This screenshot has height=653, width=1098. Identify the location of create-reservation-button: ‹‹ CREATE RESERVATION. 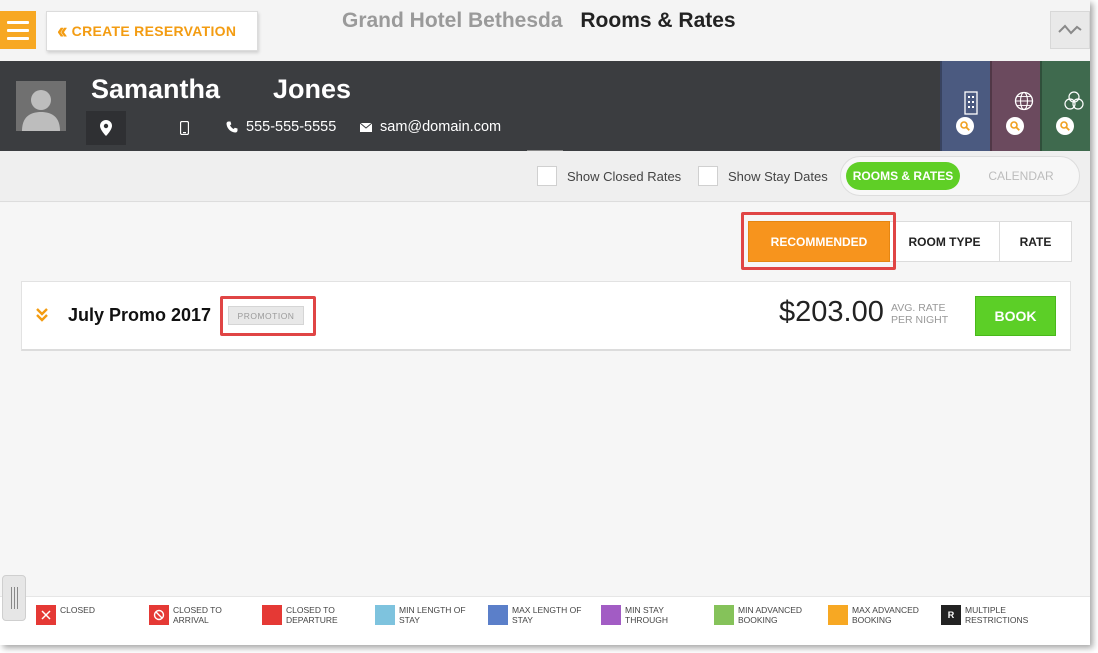
(152, 31).